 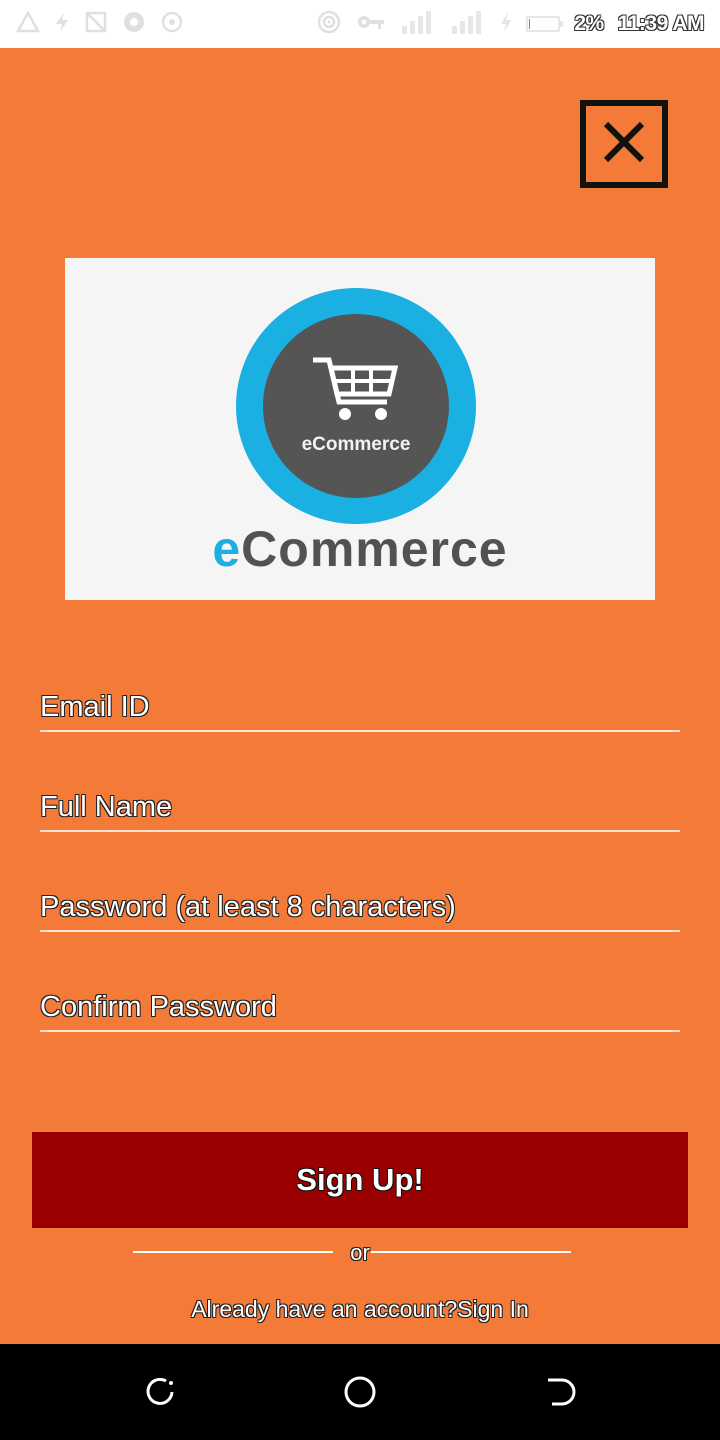 What do you see at coordinates (248, 907) in the screenshot?
I see `password-label: Password (at least 8 characters)` at bounding box center [248, 907].